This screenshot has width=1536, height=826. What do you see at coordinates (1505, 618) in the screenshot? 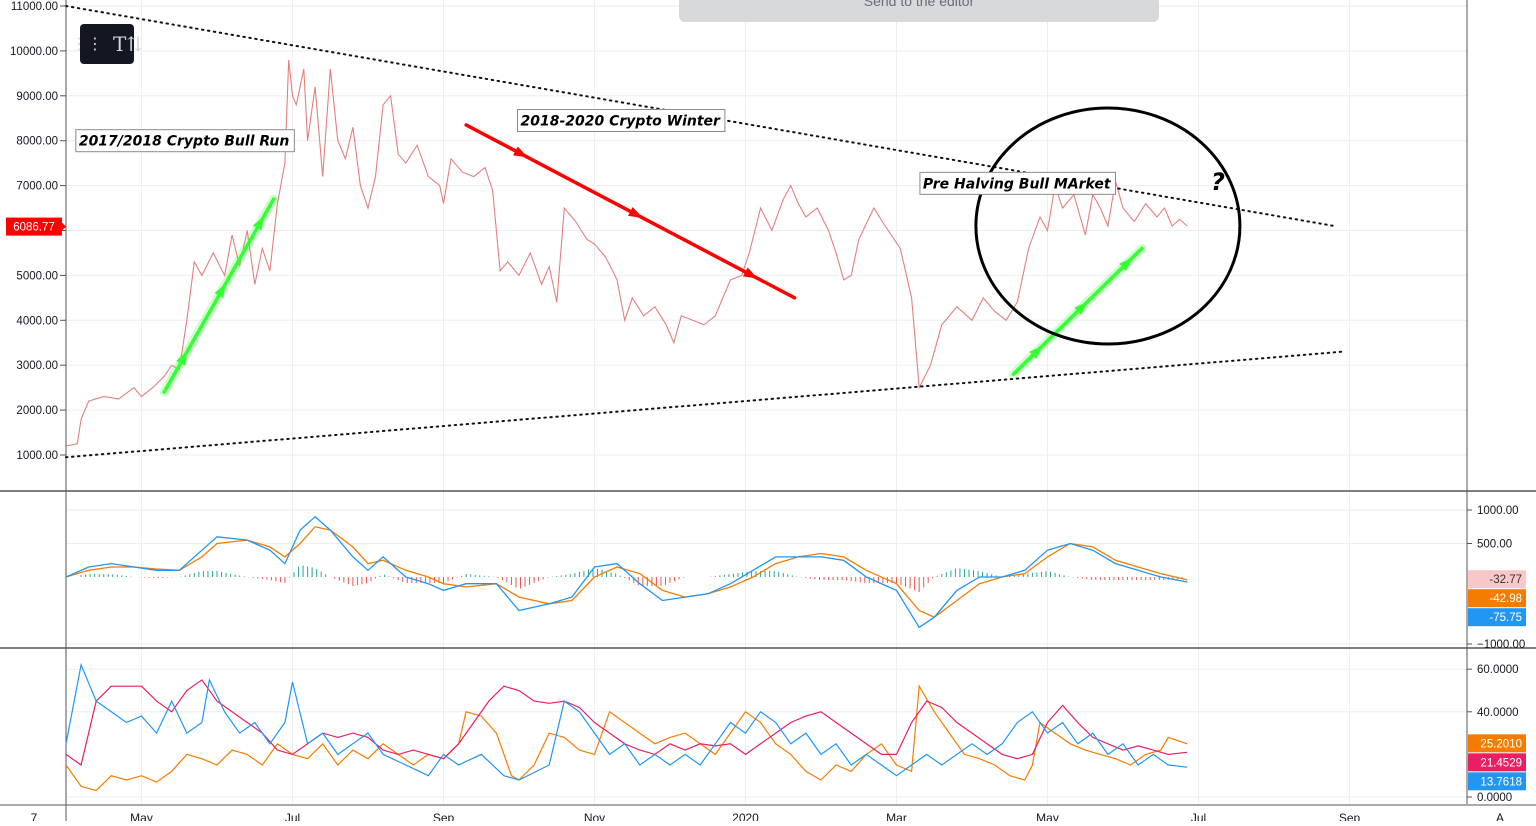
I see `value-badge-text: -75.75` at bounding box center [1505, 618].